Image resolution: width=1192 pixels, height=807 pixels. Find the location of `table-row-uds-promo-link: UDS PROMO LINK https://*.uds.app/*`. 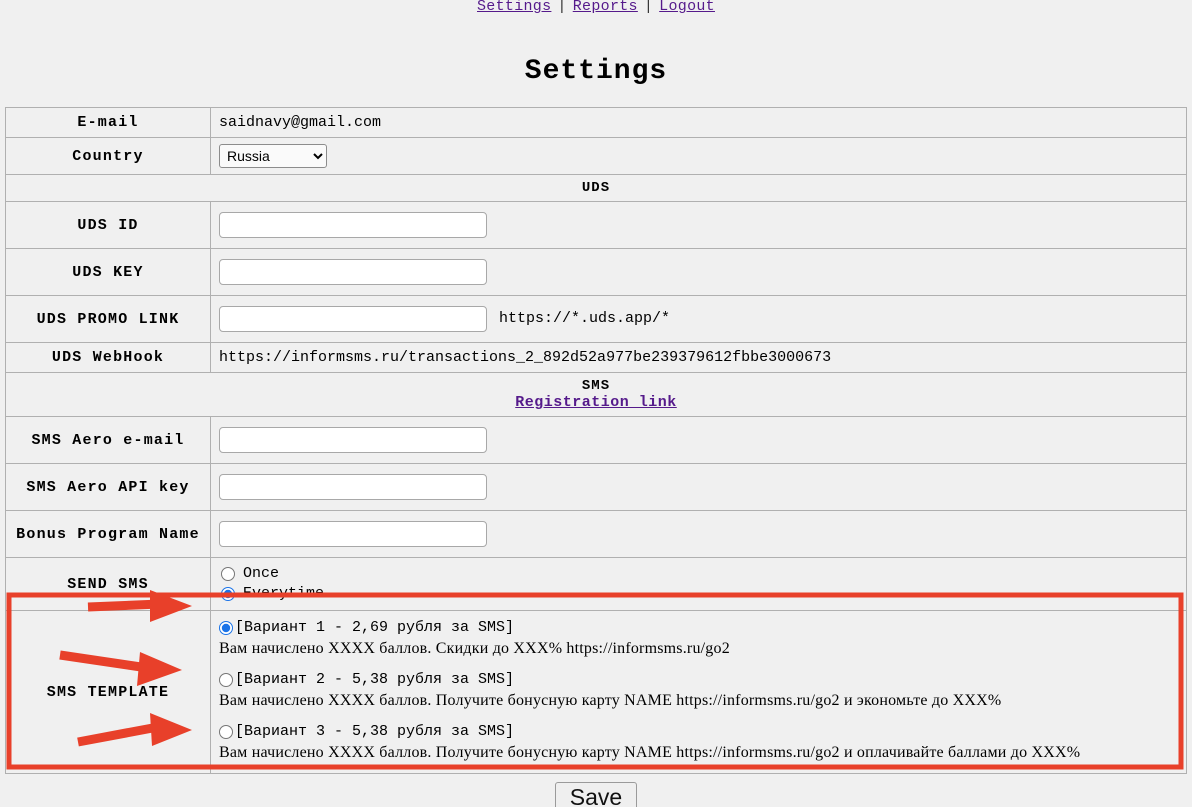

table-row-uds-promo-link: UDS PROMO LINK https://*.uds.app/* is located at coordinates (596, 319).